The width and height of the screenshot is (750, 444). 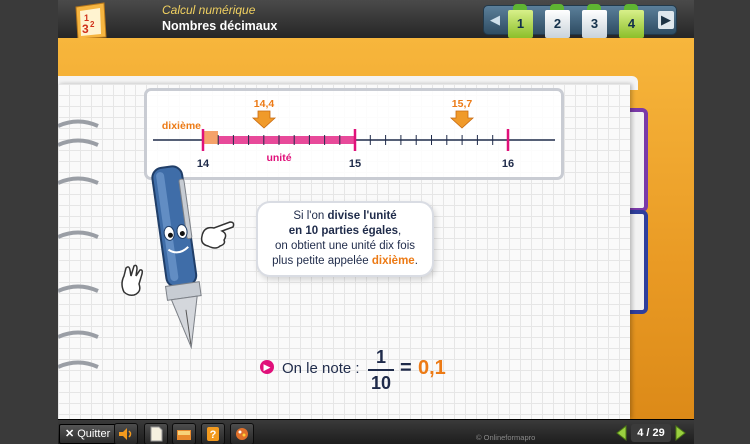 I want to click on pager: 4 / 29, so click(x=651, y=433).